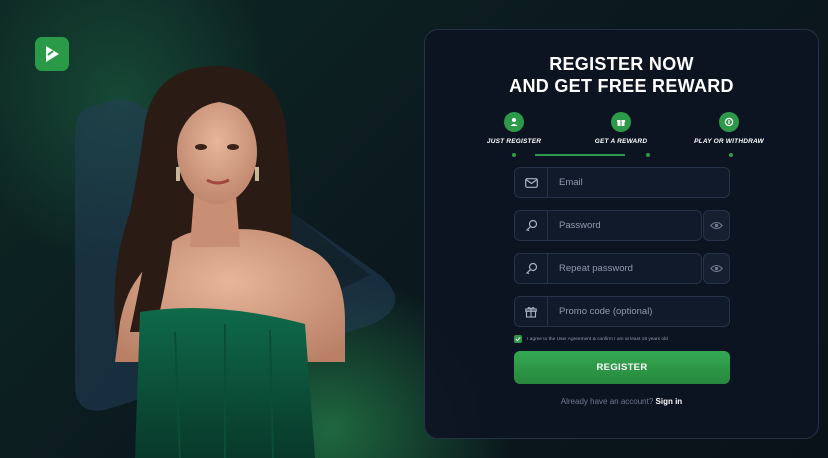 This screenshot has height=458, width=828. Describe the element at coordinates (514, 128) in the screenshot. I see `step-just-register: JUST REGISTER` at that location.